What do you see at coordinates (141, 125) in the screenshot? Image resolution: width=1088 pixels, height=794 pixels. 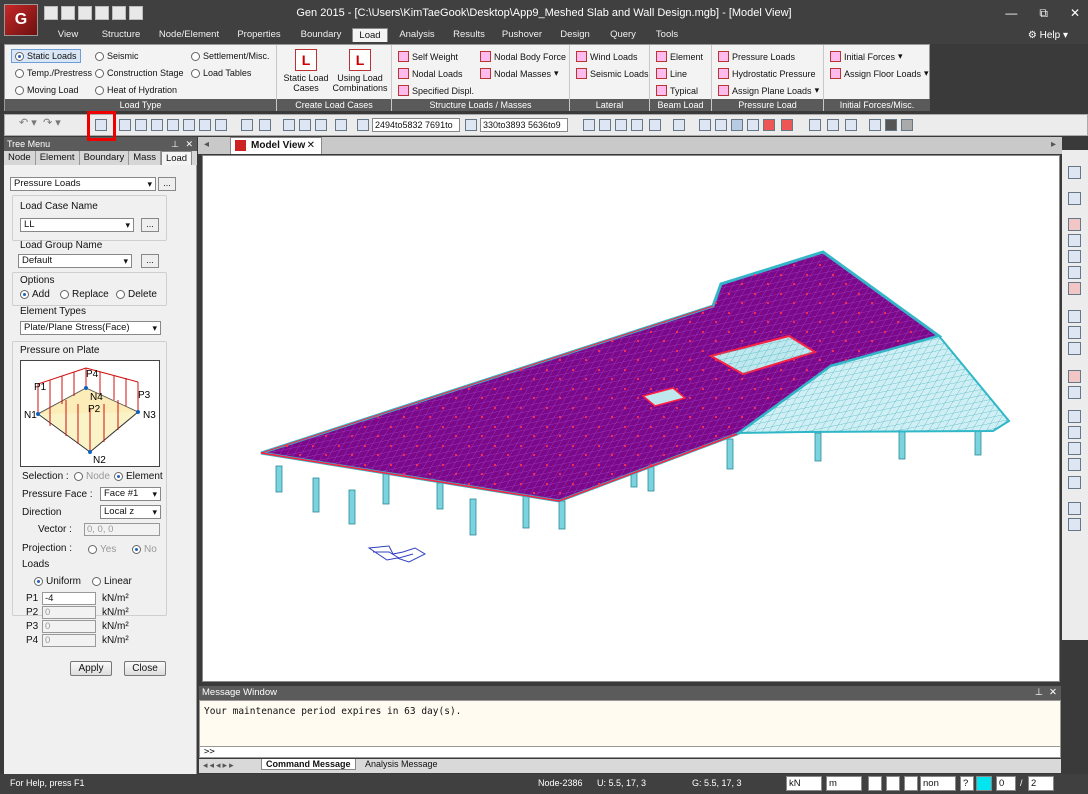 I see `window-select-icon` at bounding box center [141, 125].